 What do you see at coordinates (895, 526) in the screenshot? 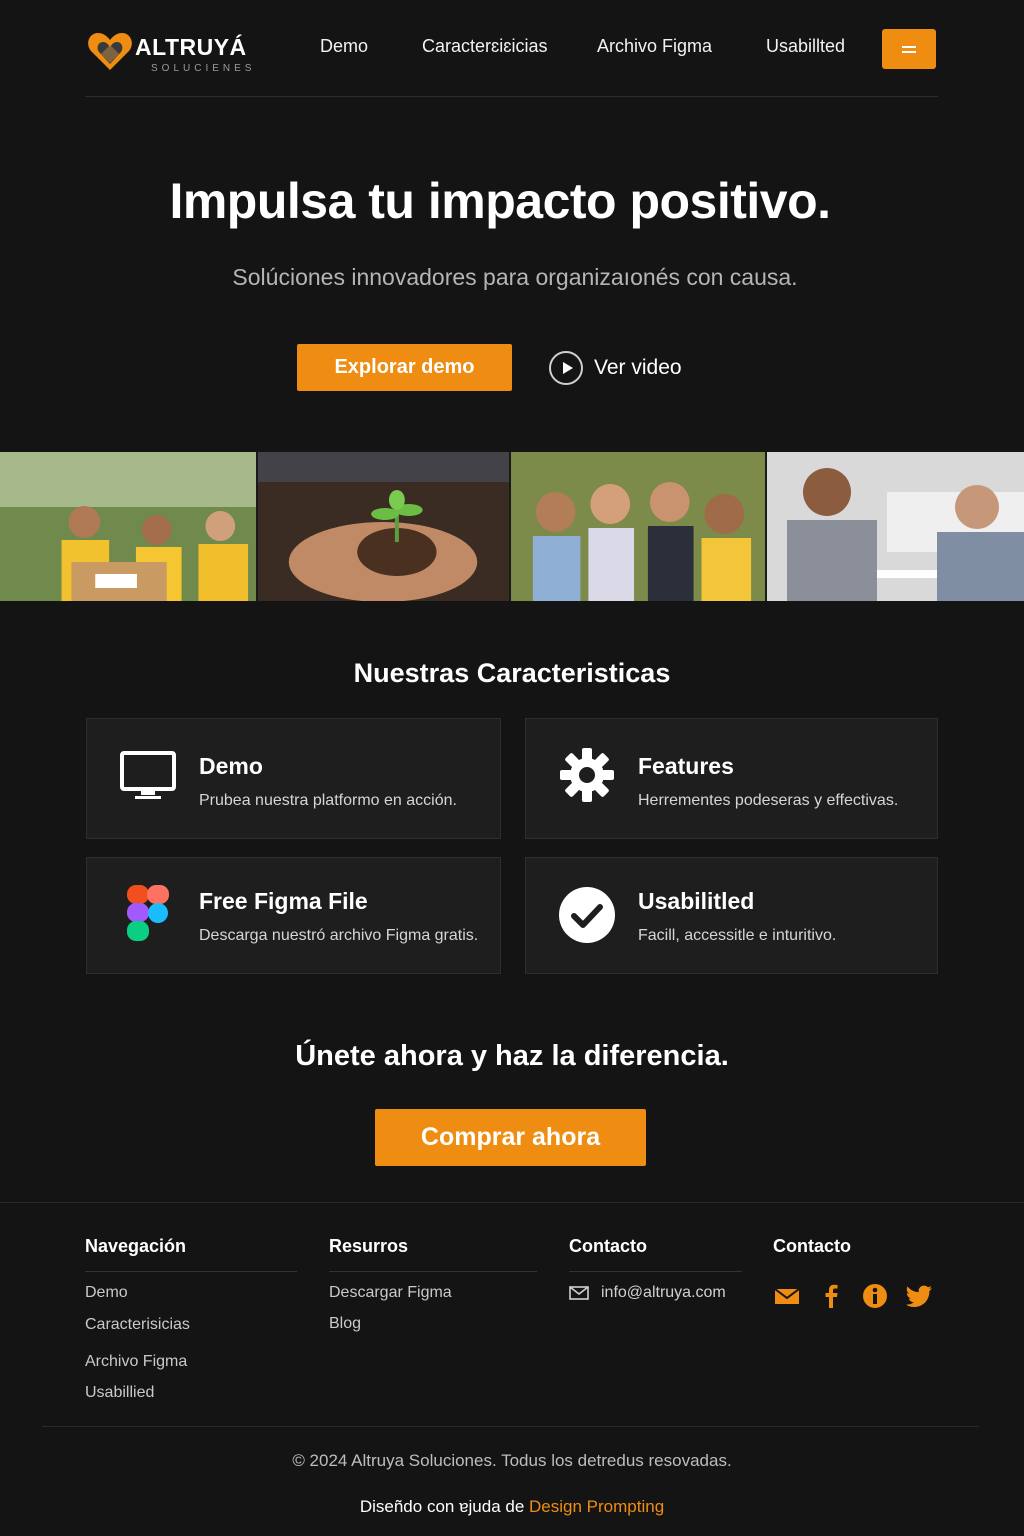
I see `meeting-photo` at bounding box center [895, 526].